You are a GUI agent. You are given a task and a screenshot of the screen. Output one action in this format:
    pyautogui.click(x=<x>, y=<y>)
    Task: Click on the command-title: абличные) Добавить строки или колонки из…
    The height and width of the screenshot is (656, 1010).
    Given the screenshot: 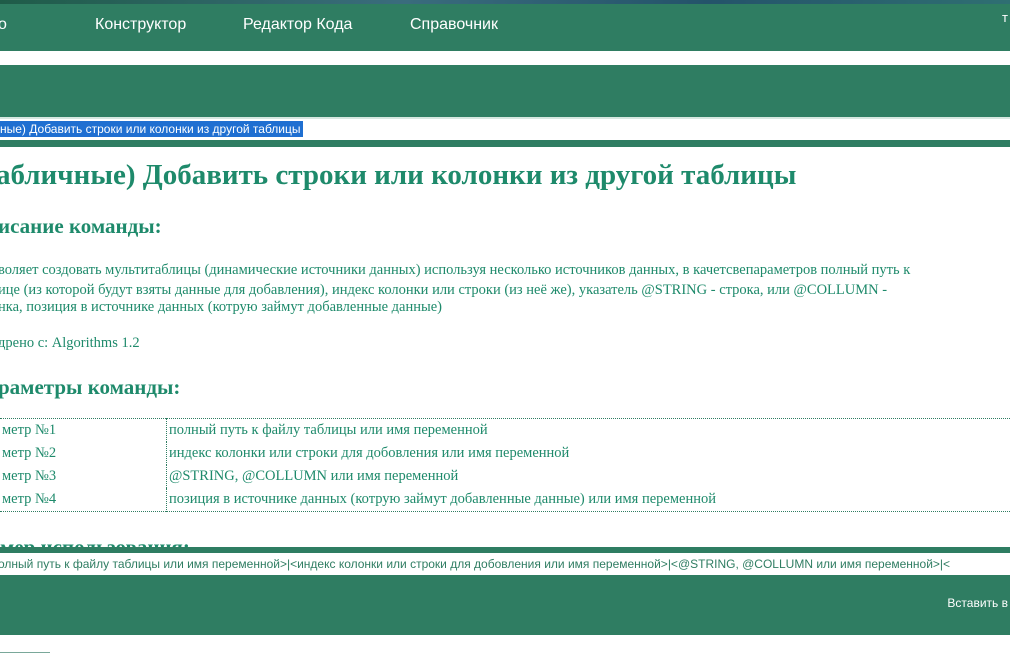 What is the action you would take?
    pyautogui.click(x=398, y=175)
    